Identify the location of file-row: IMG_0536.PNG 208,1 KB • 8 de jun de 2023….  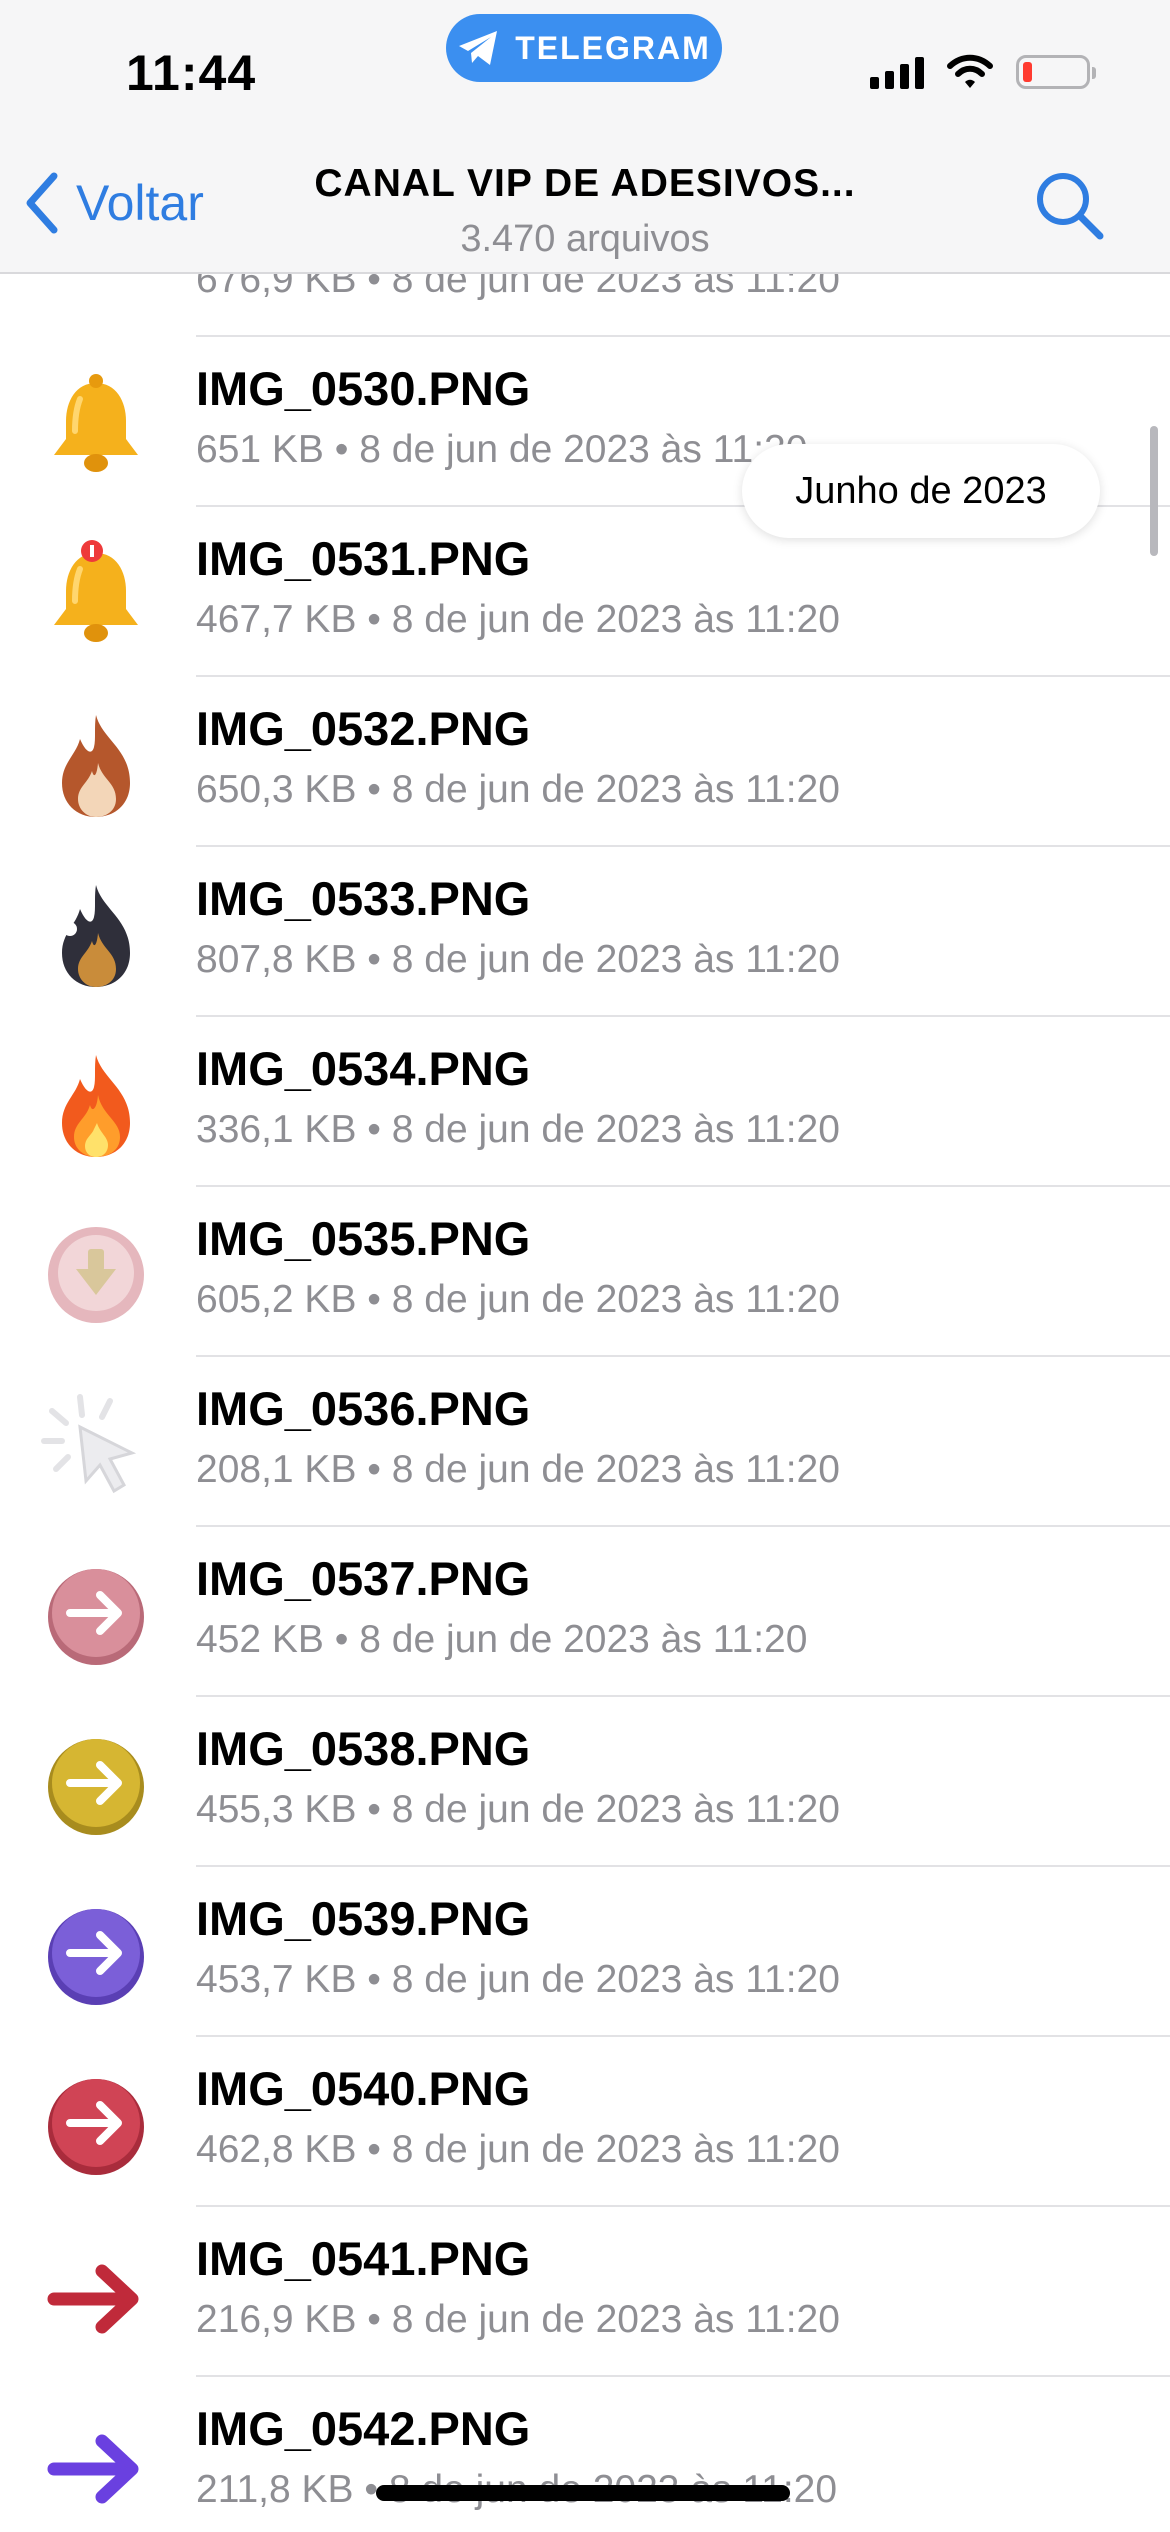
(585, 1442).